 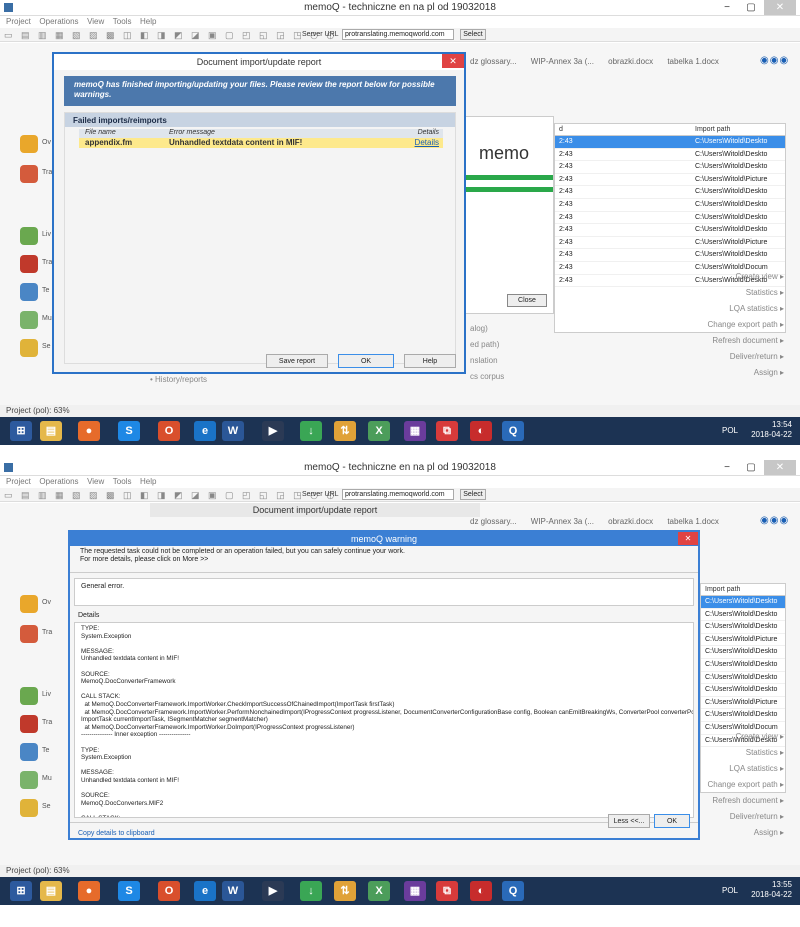 I want to click on firefox-icon: ●, so click(x=89, y=891).